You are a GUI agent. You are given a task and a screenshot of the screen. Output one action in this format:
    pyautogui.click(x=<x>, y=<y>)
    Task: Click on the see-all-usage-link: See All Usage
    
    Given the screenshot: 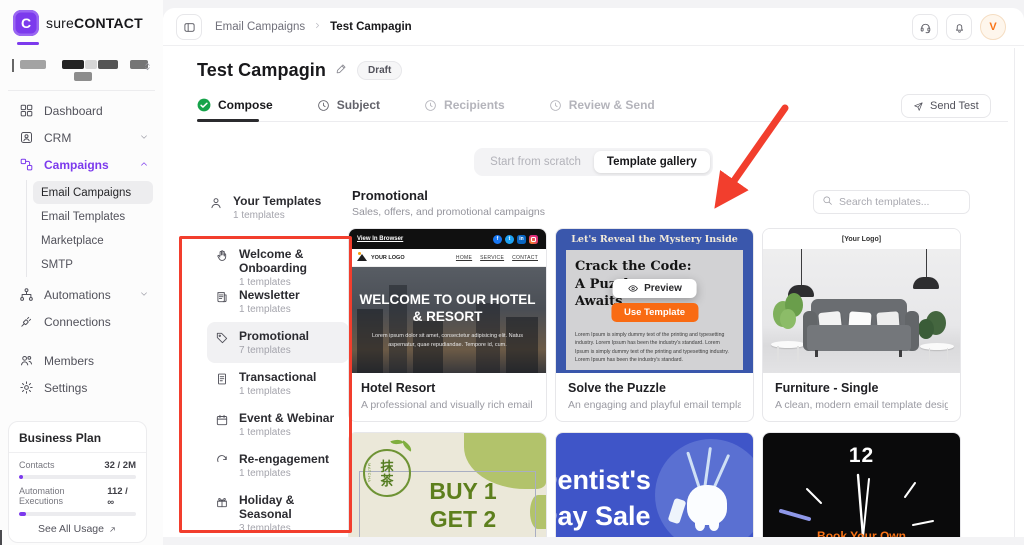 What is the action you would take?
    pyautogui.click(x=77, y=529)
    